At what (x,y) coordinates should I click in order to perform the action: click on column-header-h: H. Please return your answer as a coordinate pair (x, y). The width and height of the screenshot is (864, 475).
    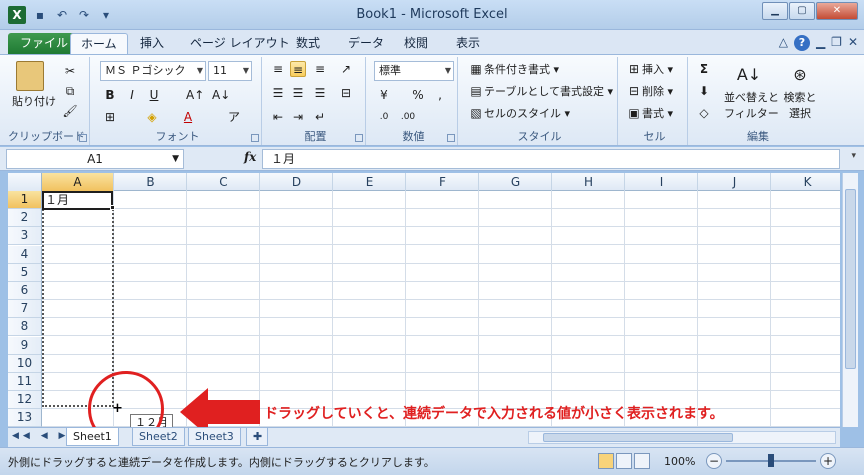
    Looking at the image, I should click on (589, 182).